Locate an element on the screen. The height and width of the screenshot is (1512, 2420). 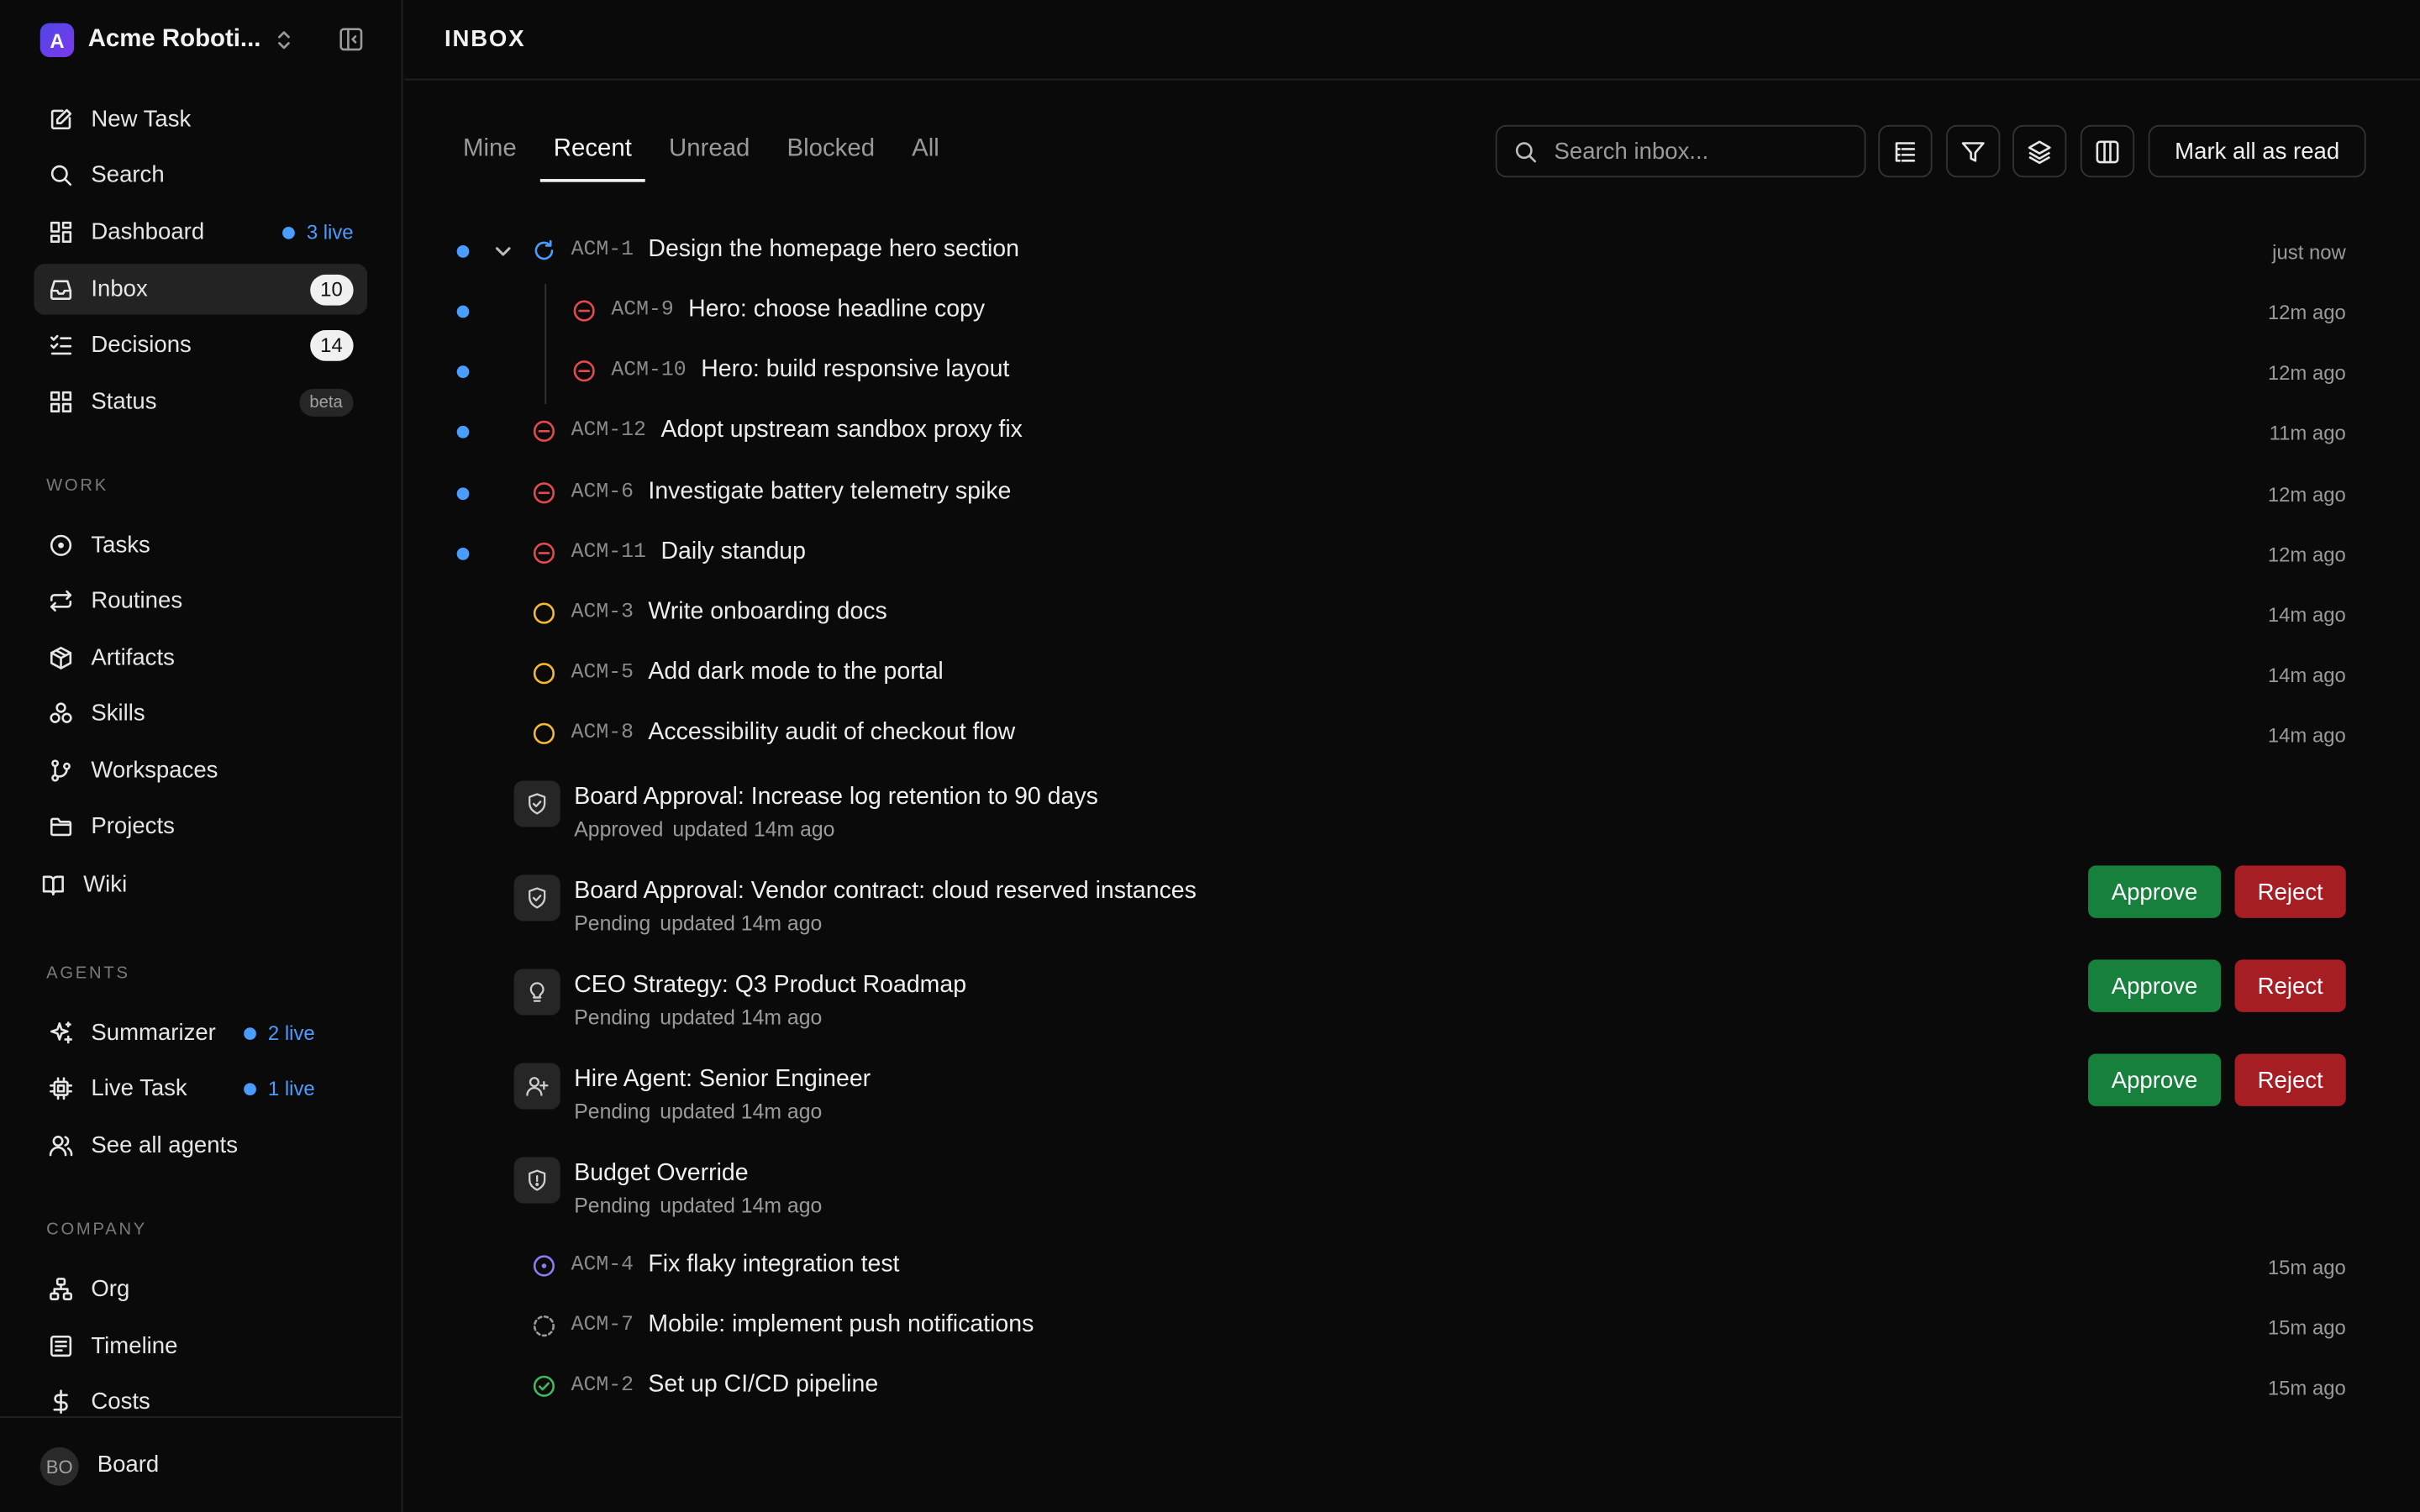
inbox-tabs: Mine Recent Unread Blocked All is located at coordinates (719, 151).